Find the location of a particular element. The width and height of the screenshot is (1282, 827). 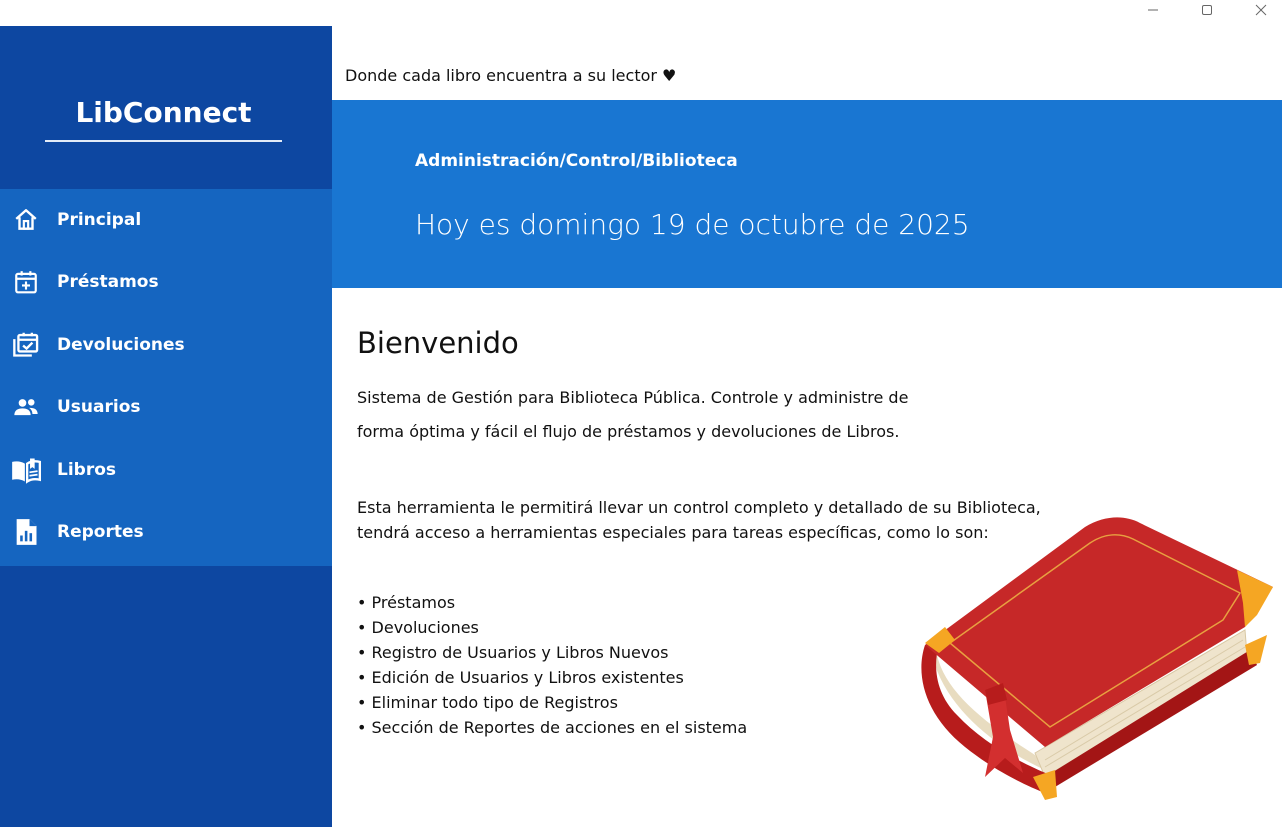

users-icon is located at coordinates (26, 407).